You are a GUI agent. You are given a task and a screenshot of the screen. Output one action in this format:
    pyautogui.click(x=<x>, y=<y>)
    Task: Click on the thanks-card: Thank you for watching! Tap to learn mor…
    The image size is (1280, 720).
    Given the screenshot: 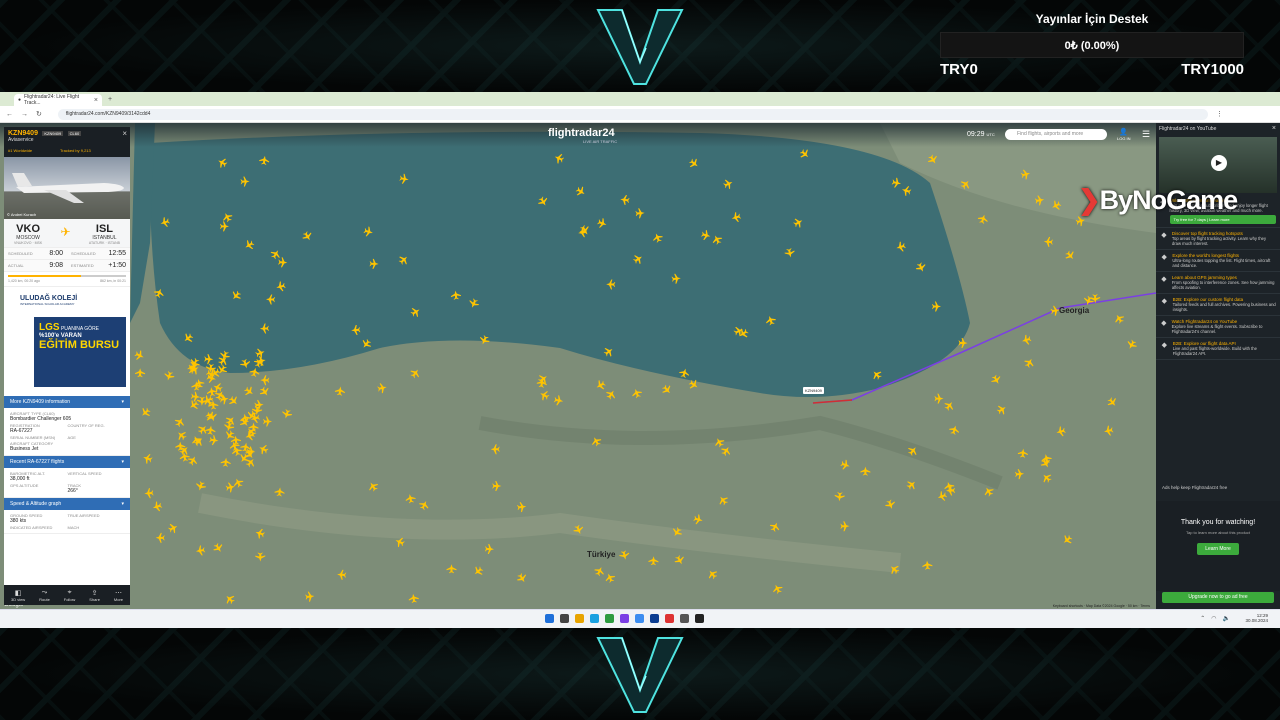 What is the action you would take?
    pyautogui.click(x=1218, y=546)
    